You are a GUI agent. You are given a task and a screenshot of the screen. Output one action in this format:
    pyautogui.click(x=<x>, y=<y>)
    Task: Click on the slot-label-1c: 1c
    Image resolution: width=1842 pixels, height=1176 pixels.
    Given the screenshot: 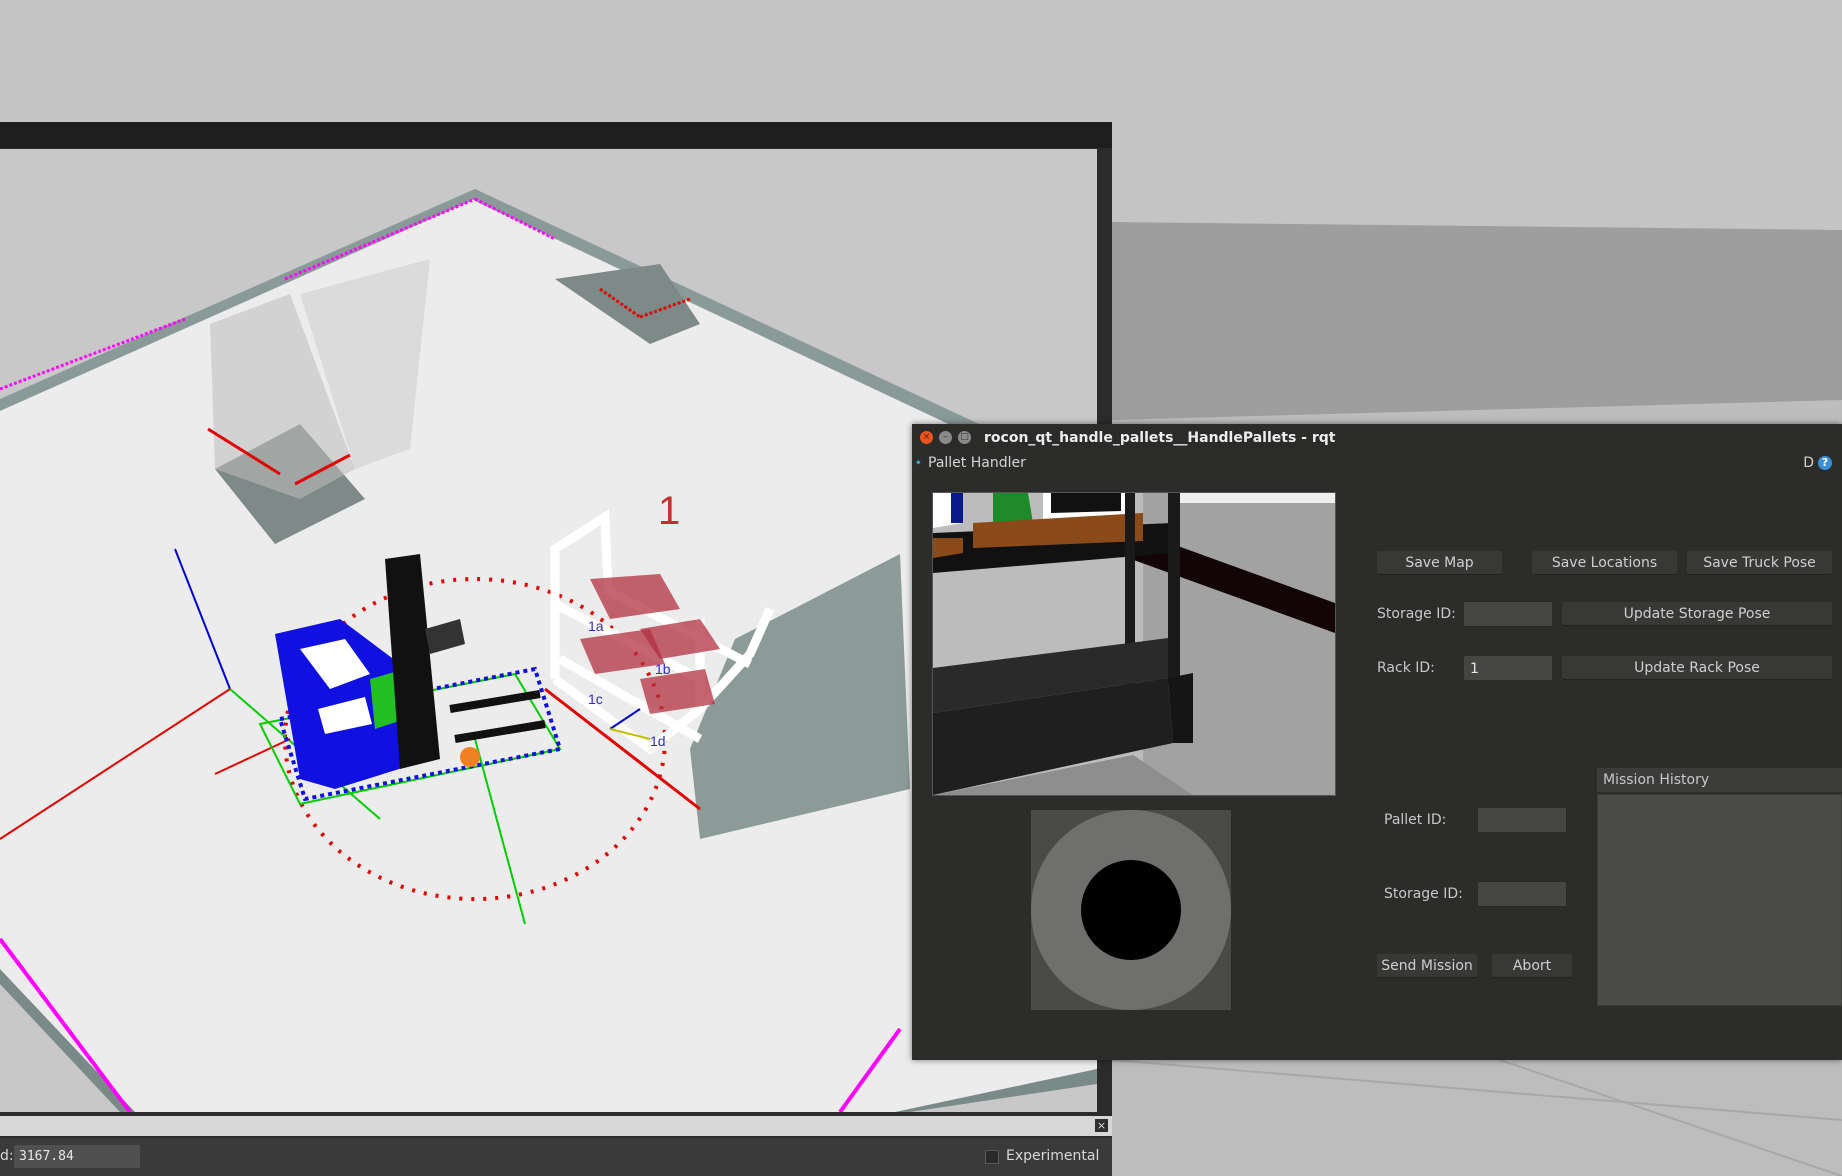 What is the action you would take?
    pyautogui.click(x=595, y=699)
    